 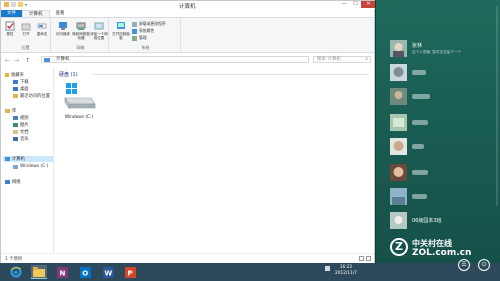 What do you see at coordinates (13, 4) in the screenshot?
I see `properties-icon` at bounding box center [13, 4].